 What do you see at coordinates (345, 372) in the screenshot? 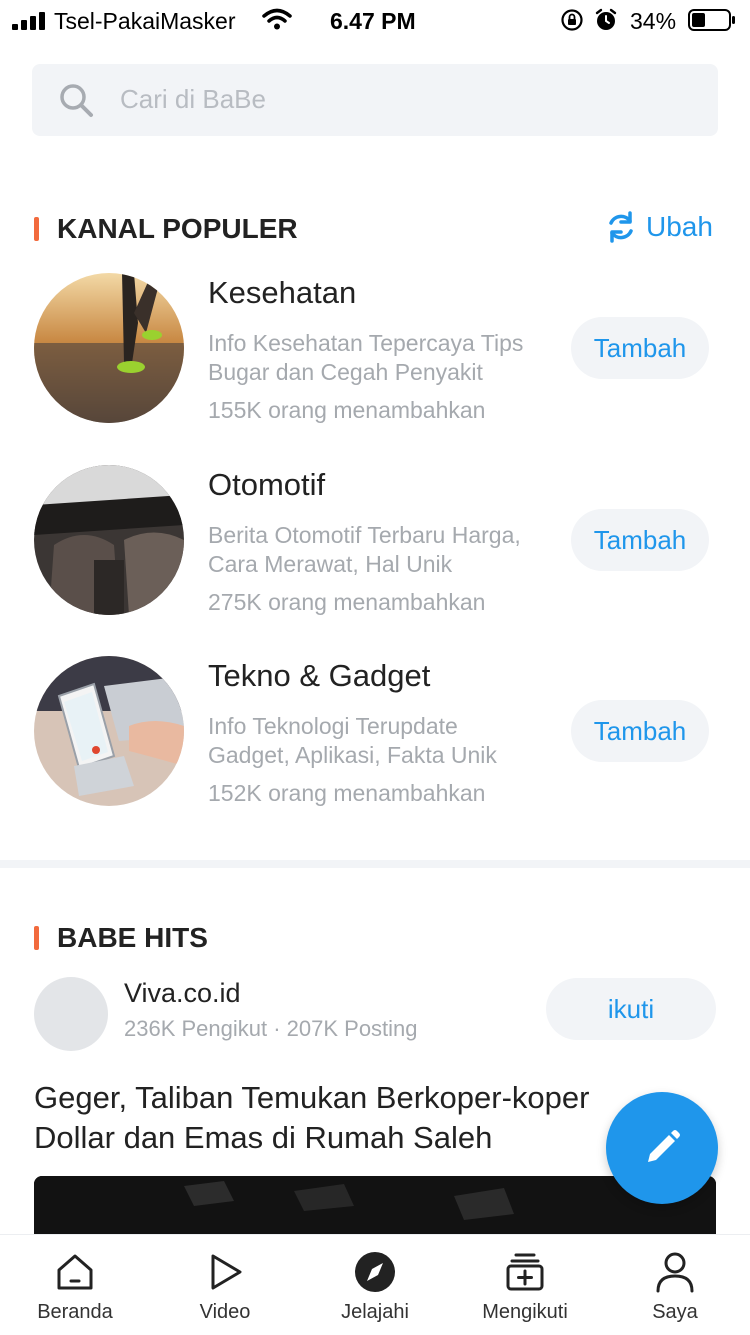
I see `channel-description-line: Bugar dan Cegah Penyakit` at bounding box center [345, 372].